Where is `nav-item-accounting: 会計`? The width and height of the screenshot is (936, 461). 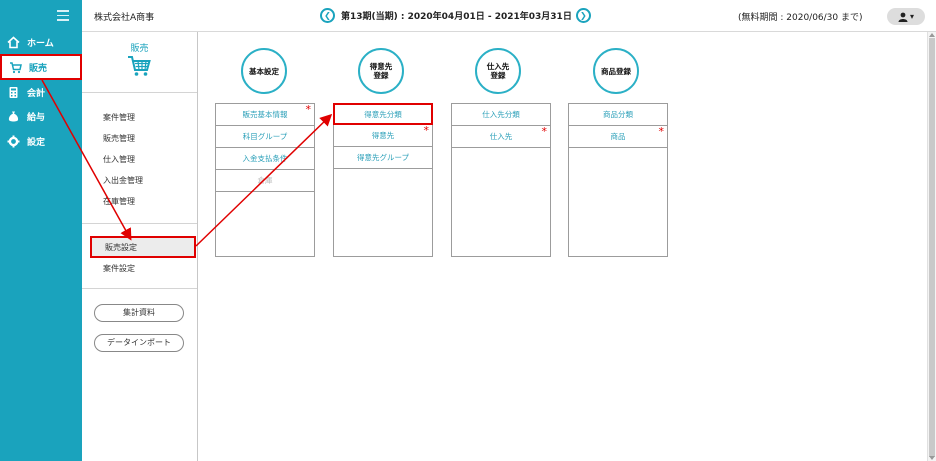 nav-item-accounting: 会計 is located at coordinates (41, 92).